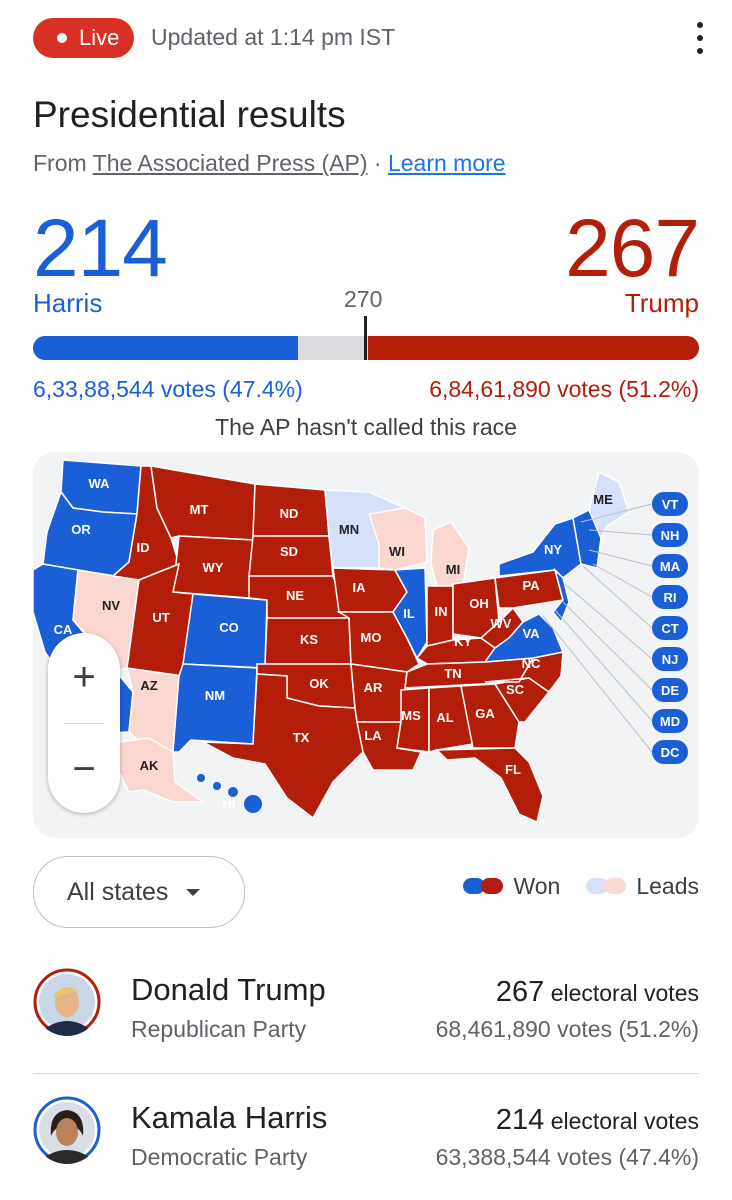 The width and height of the screenshot is (732, 1200). Describe the element at coordinates (370, 590) in the screenshot. I see `state-IA` at that location.